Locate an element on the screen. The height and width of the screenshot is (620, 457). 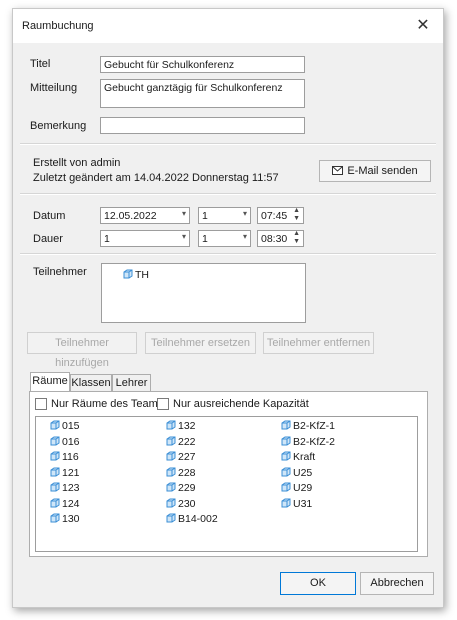
tab-klassen: Klassen is located at coordinates (91, 383).